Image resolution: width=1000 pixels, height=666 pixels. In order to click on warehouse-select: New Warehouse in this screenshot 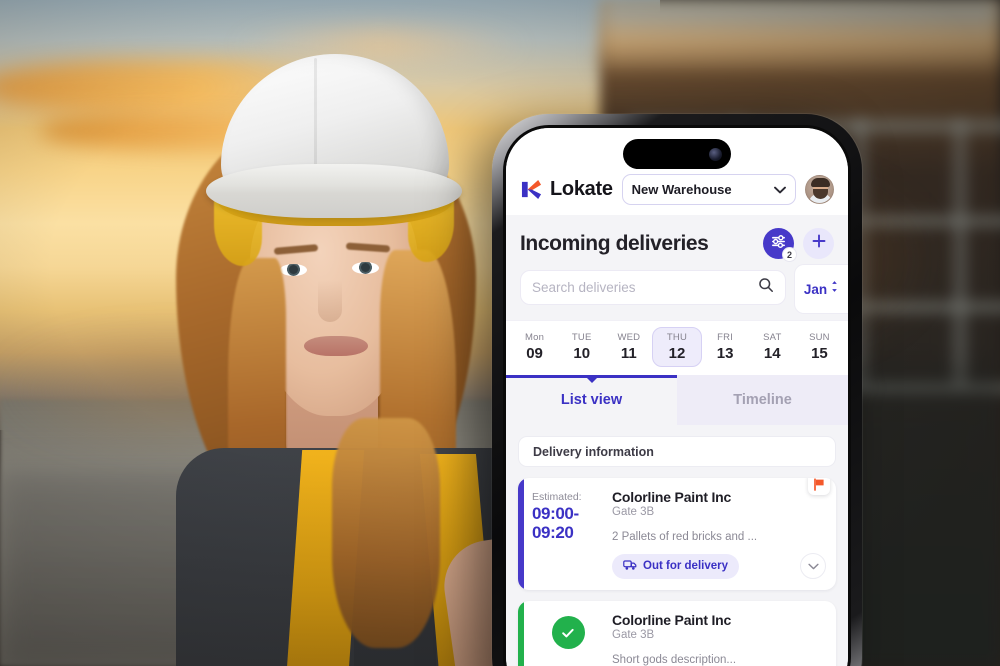, I will do `click(708, 189)`.